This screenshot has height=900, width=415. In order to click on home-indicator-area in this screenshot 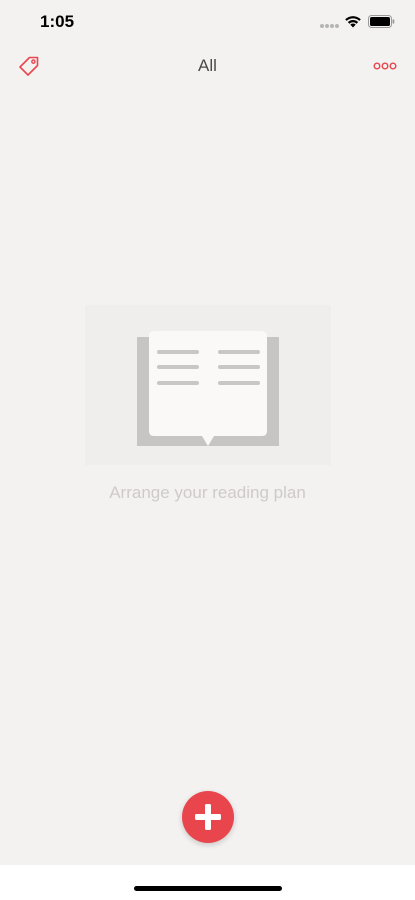, I will do `click(207, 882)`.